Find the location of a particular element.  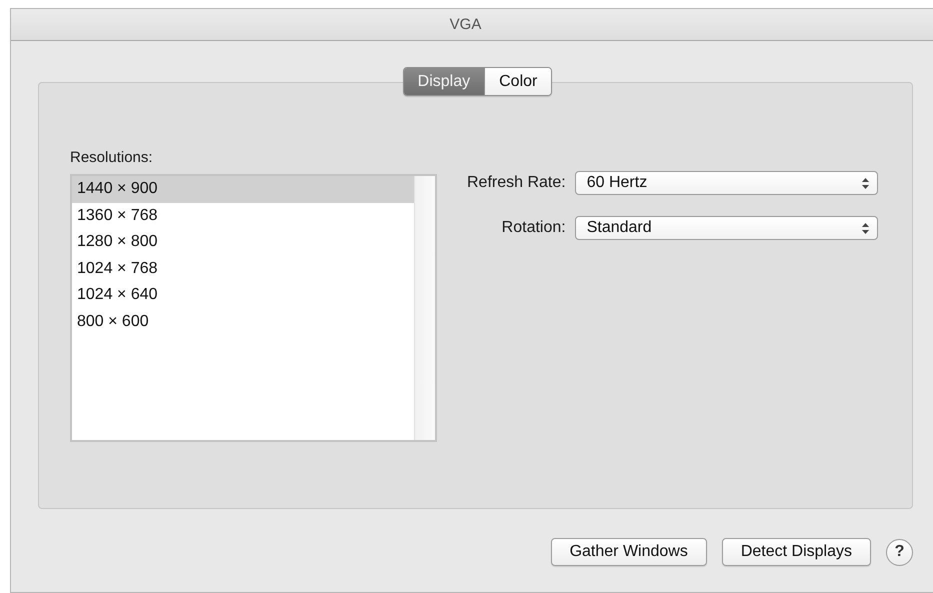

popup-menu: Standard is located at coordinates (726, 228).